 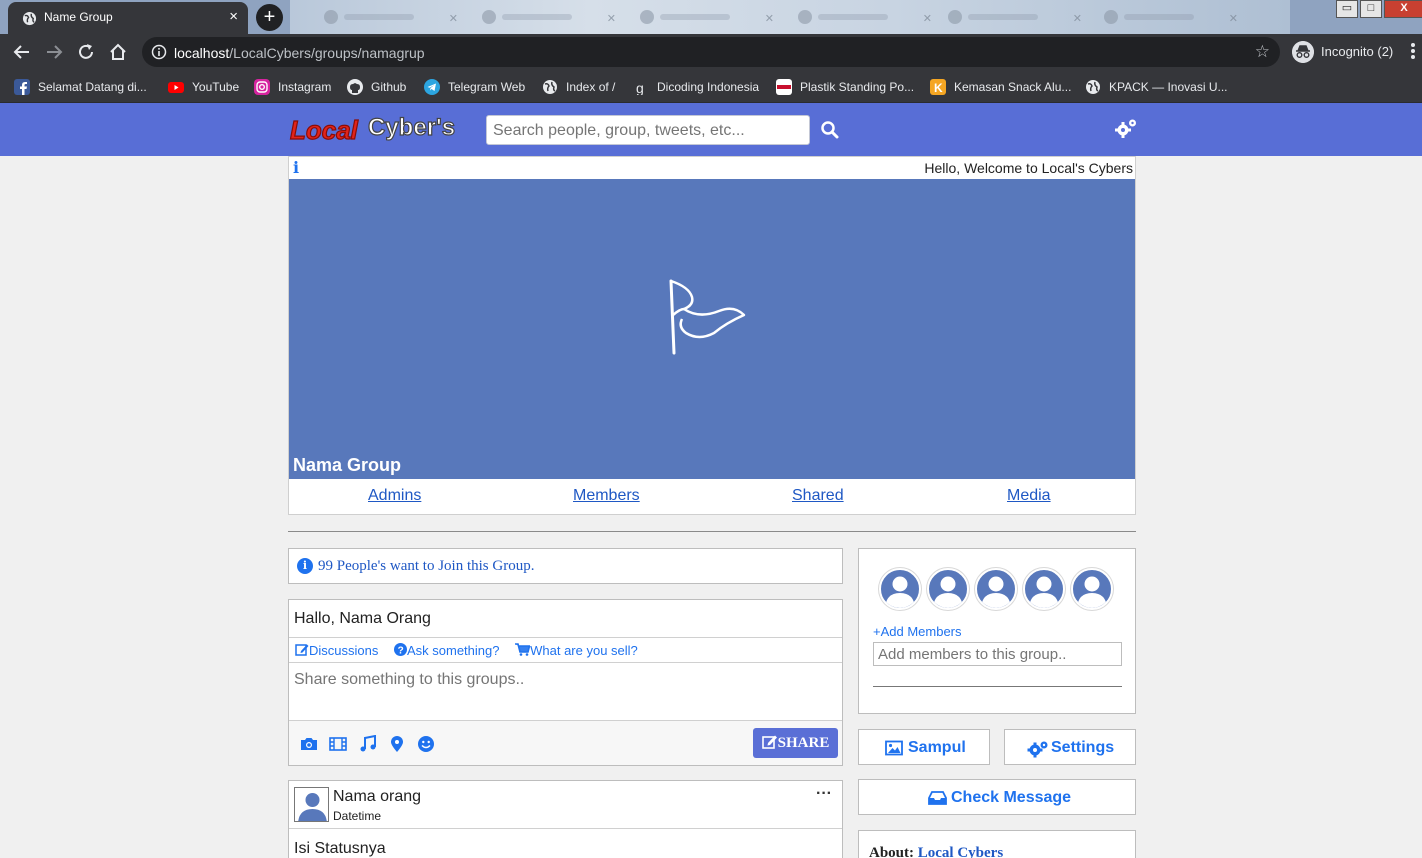 I want to click on post-datetime: Datetime, so click(x=357, y=816).